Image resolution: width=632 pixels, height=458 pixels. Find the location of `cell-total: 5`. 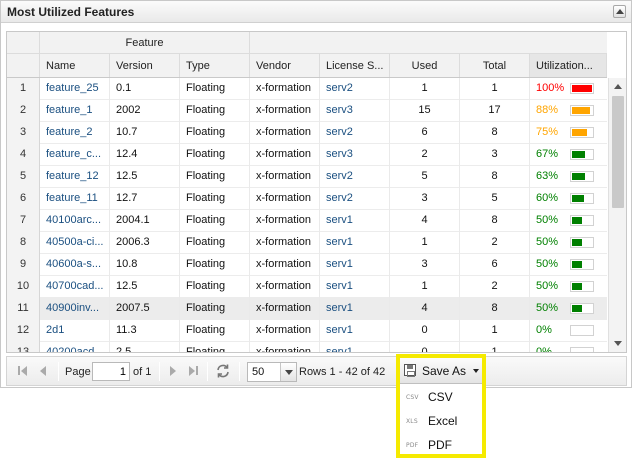

cell-total: 5 is located at coordinates (495, 199).